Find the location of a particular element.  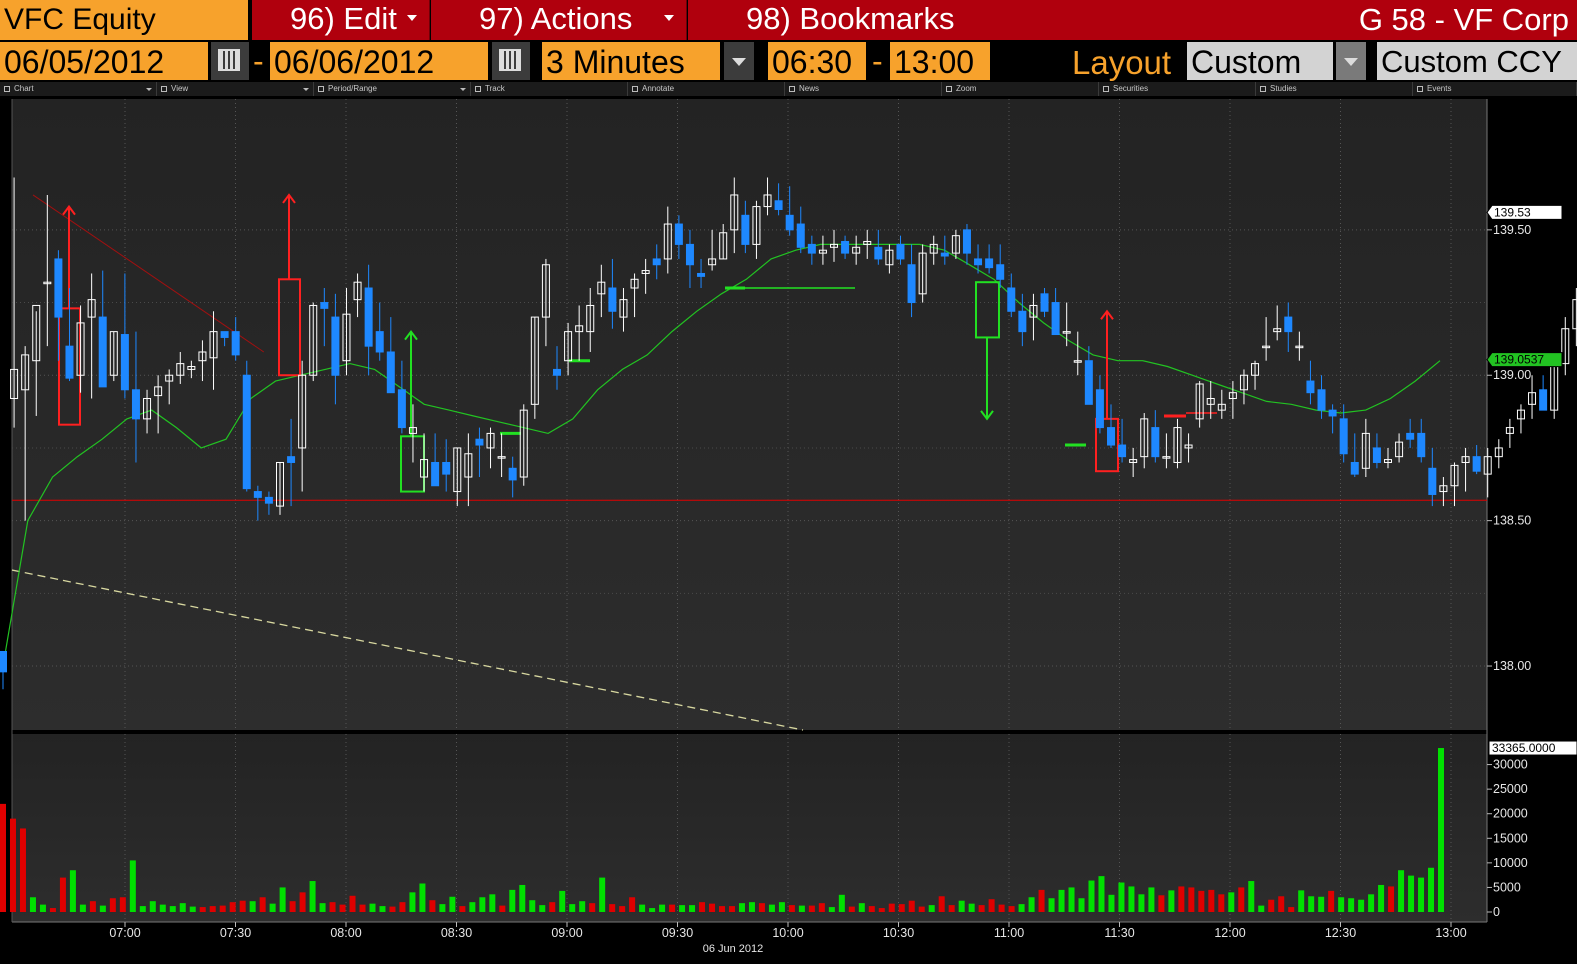

volume-tick-label: 20000 is located at coordinates (1510, 814).